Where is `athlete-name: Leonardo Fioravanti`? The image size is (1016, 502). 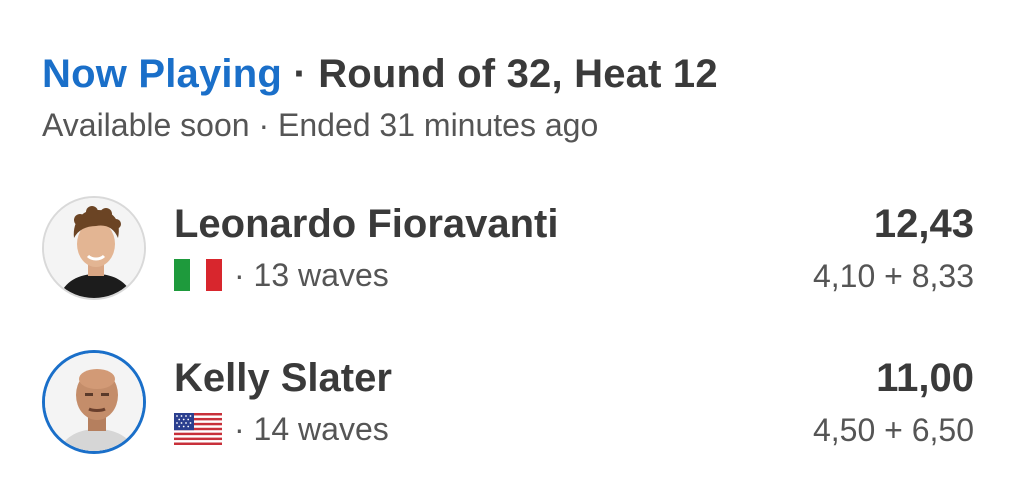 athlete-name: Leonardo Fioravanti is located at coordinates (366, 224).